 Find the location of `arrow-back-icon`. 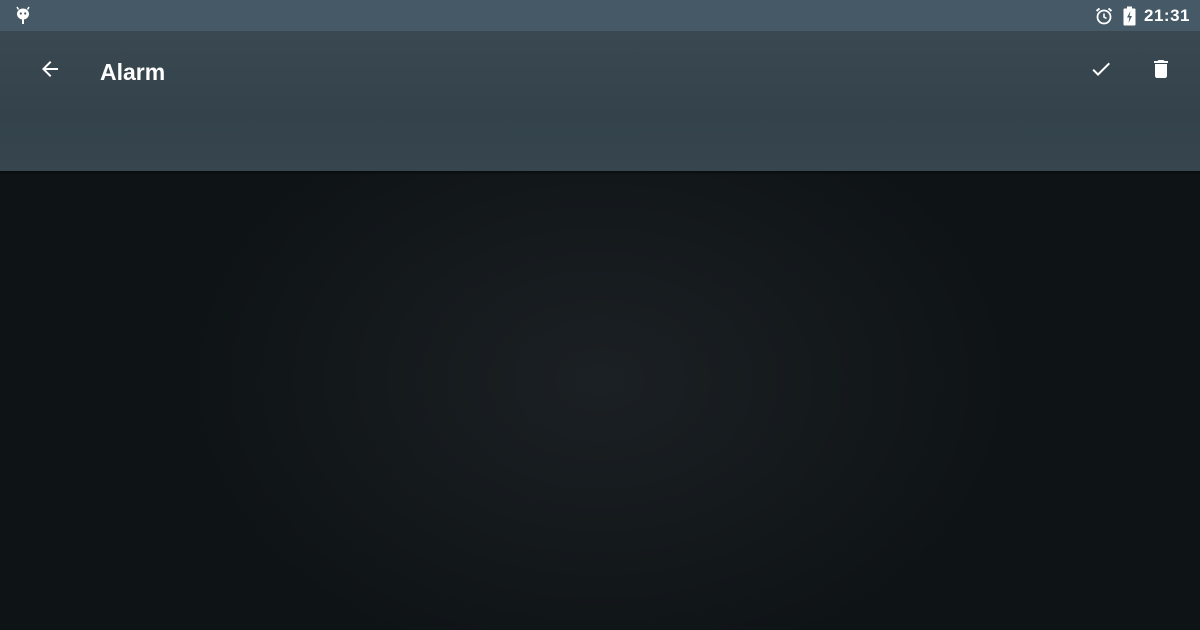

arrow-back-icon is located at coordinates (50, 71).